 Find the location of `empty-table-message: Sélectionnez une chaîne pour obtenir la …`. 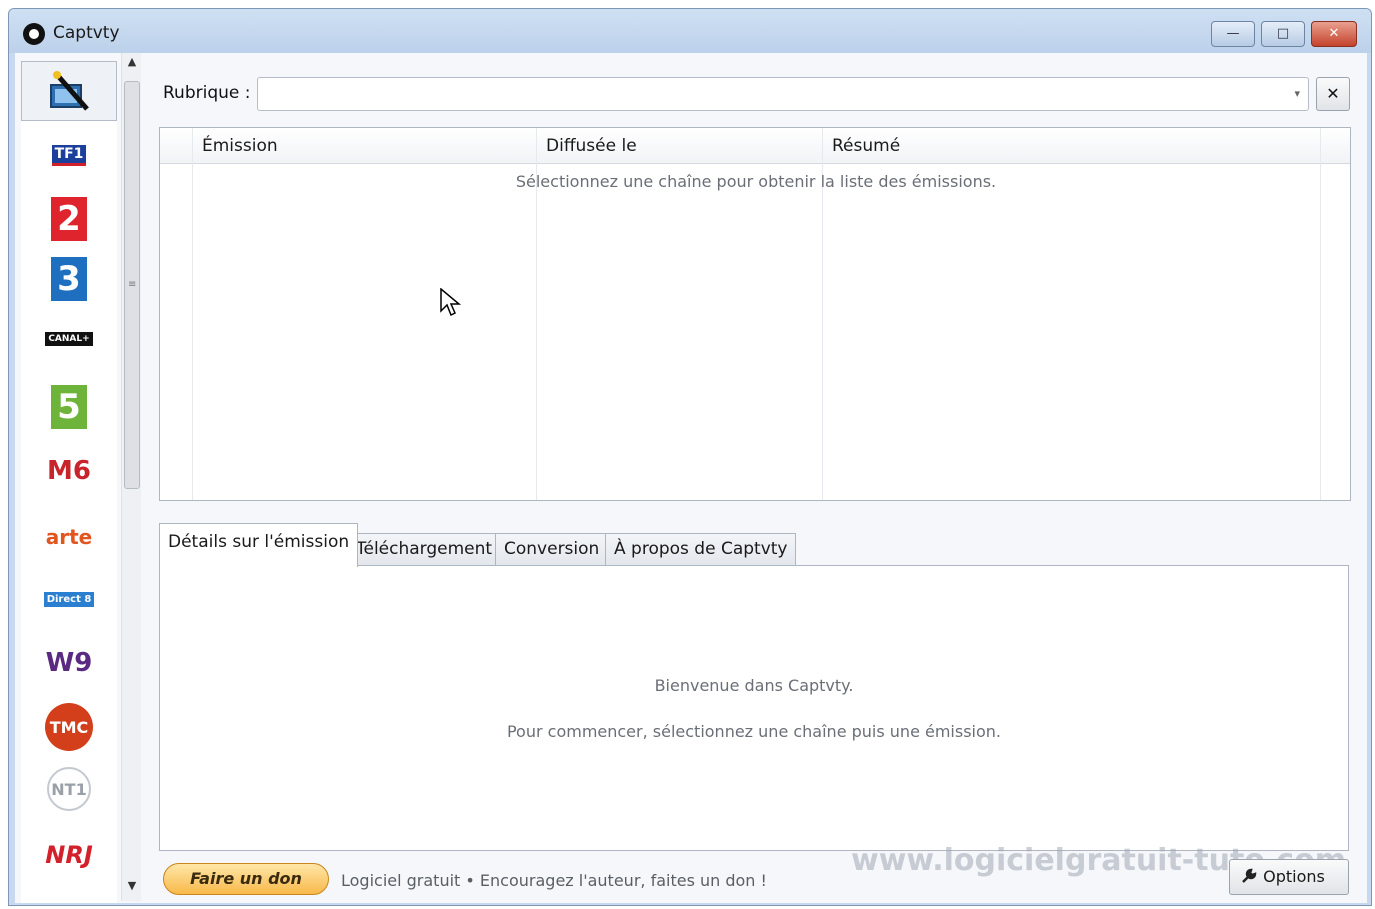

empty-table-message: Sélectionnez une chaîne pour obtenir la … is located at coordinates (756, 181).